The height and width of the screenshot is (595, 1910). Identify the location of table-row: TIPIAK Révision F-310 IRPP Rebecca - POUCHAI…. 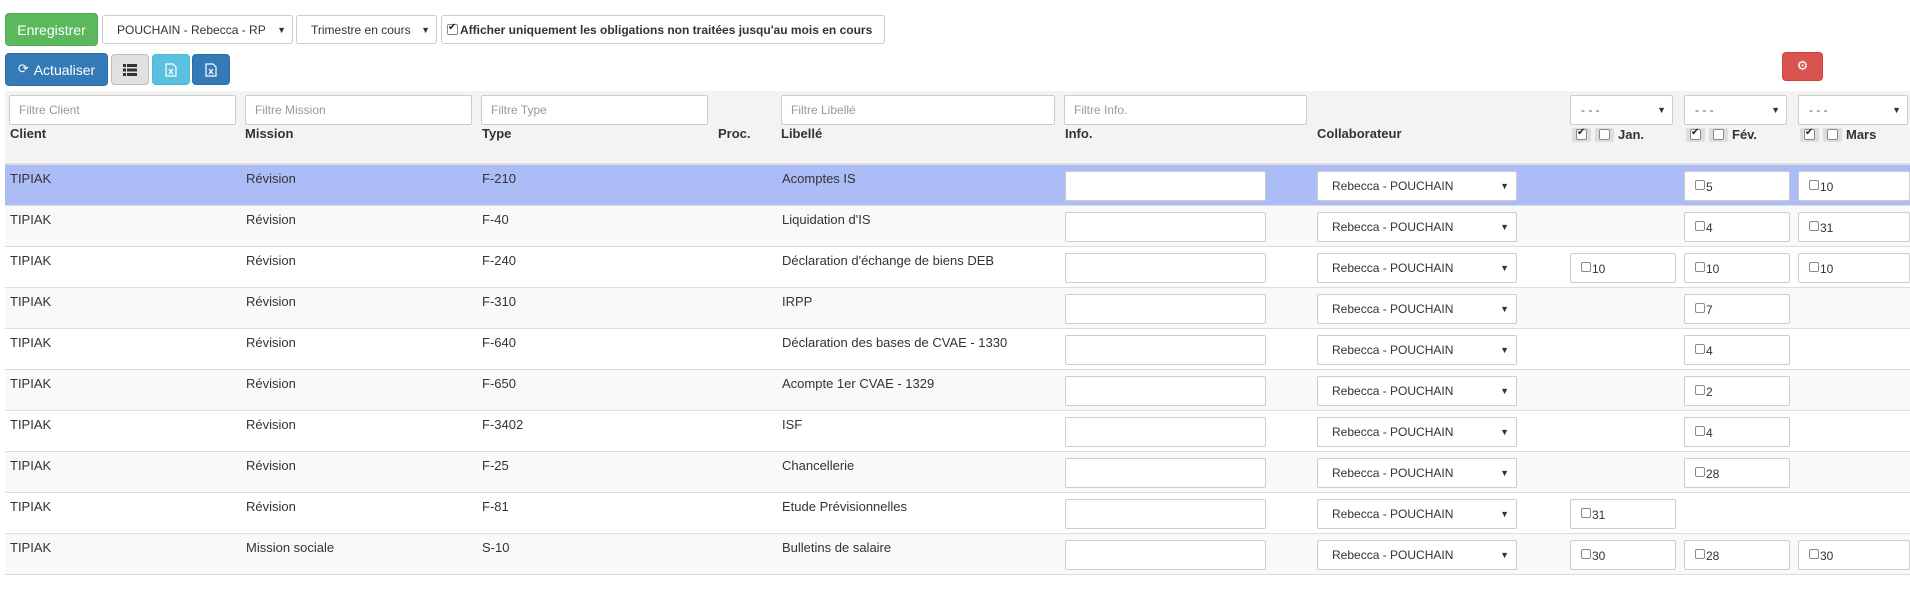
(957, 308).